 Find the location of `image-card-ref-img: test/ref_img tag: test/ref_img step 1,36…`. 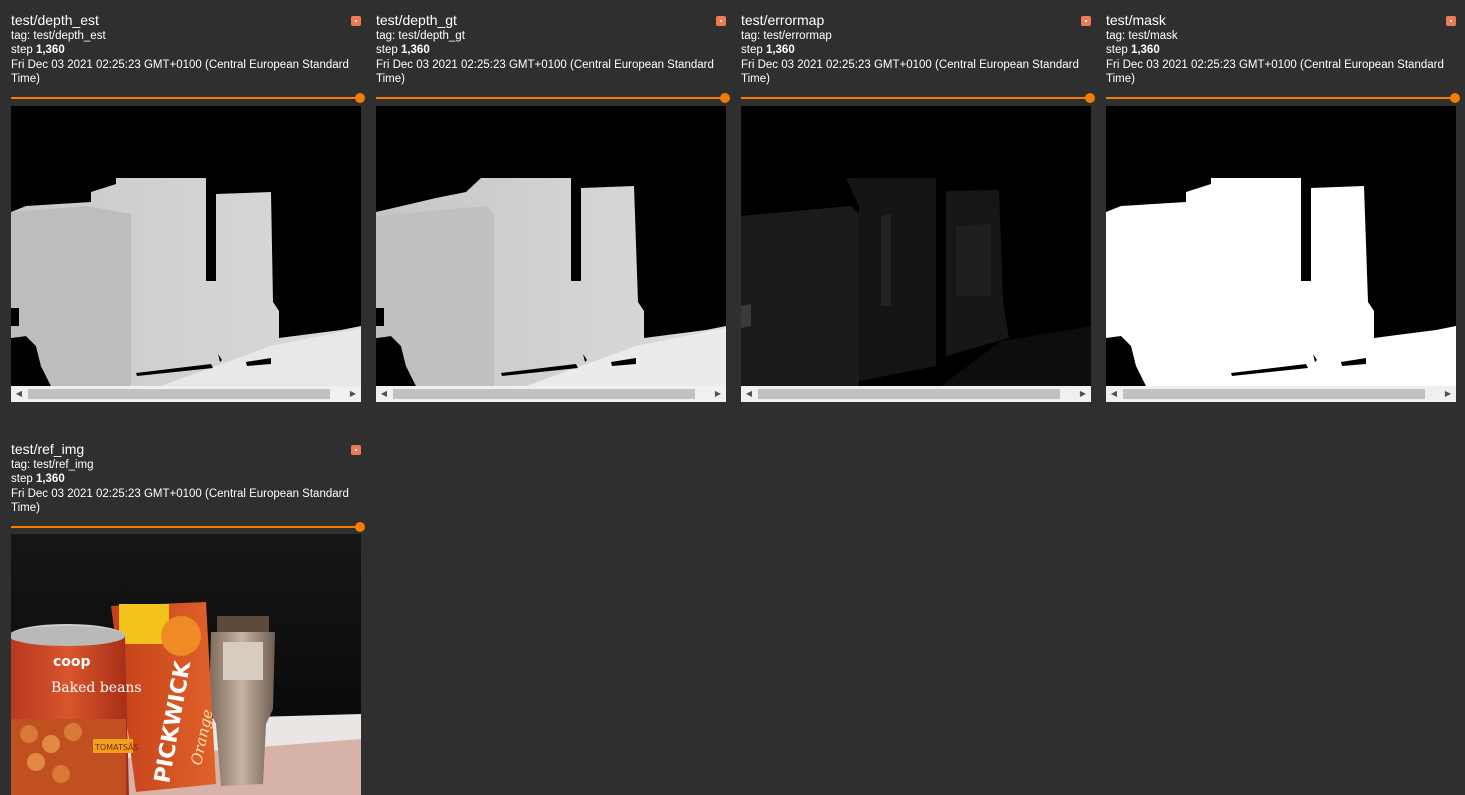

image-card-ref-img: test/ref_img tag: test/ref_img step 1,36… is located at coordinates (188, 618).